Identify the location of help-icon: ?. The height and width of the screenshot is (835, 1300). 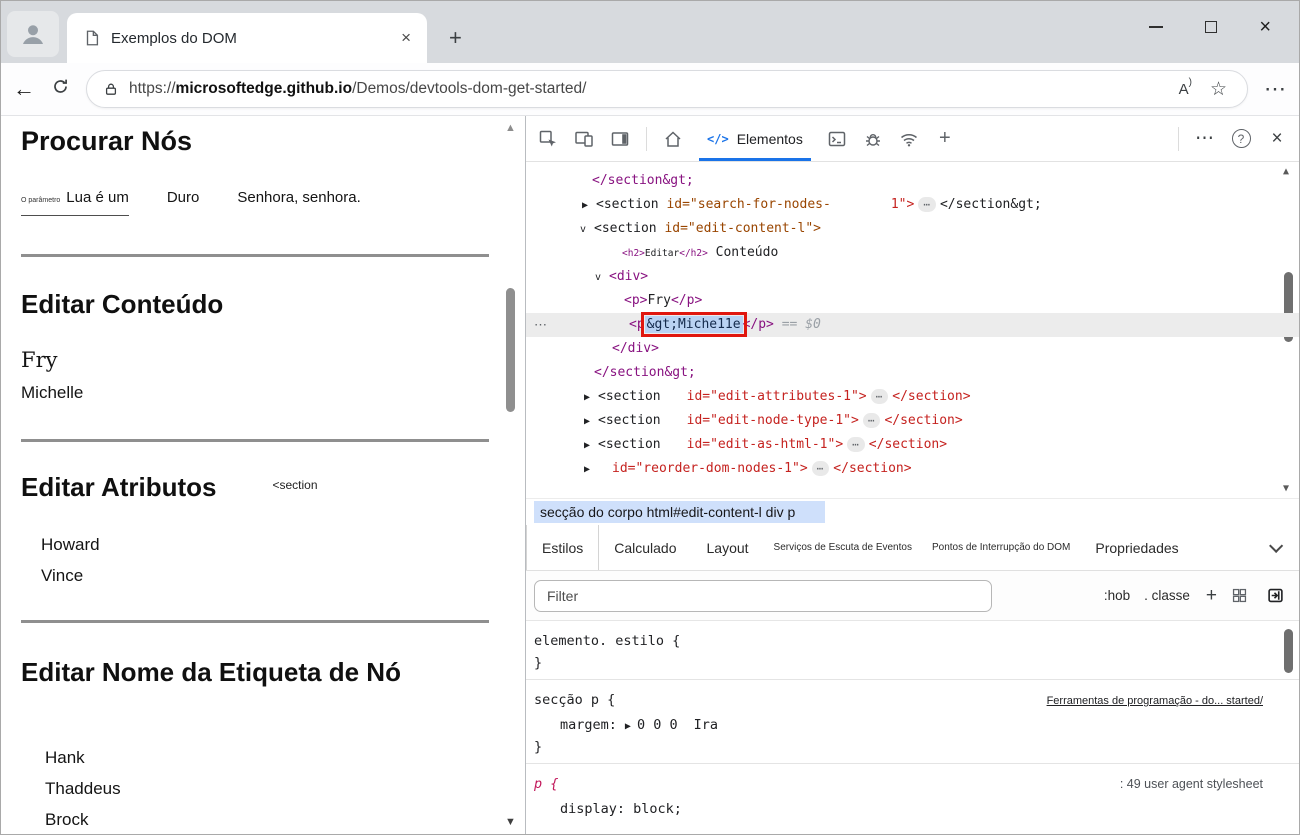
(1241, 139).